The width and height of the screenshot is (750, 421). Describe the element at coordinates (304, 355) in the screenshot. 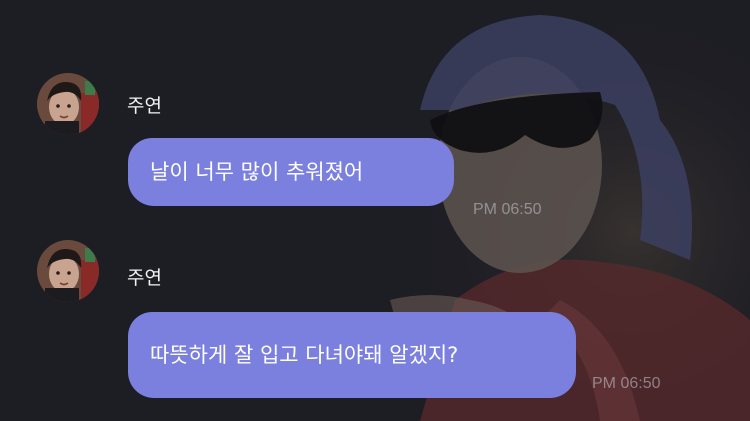

I see `message-text: 따뜻하게 잘 입고 다녀야돼 알겠지?` at that location.